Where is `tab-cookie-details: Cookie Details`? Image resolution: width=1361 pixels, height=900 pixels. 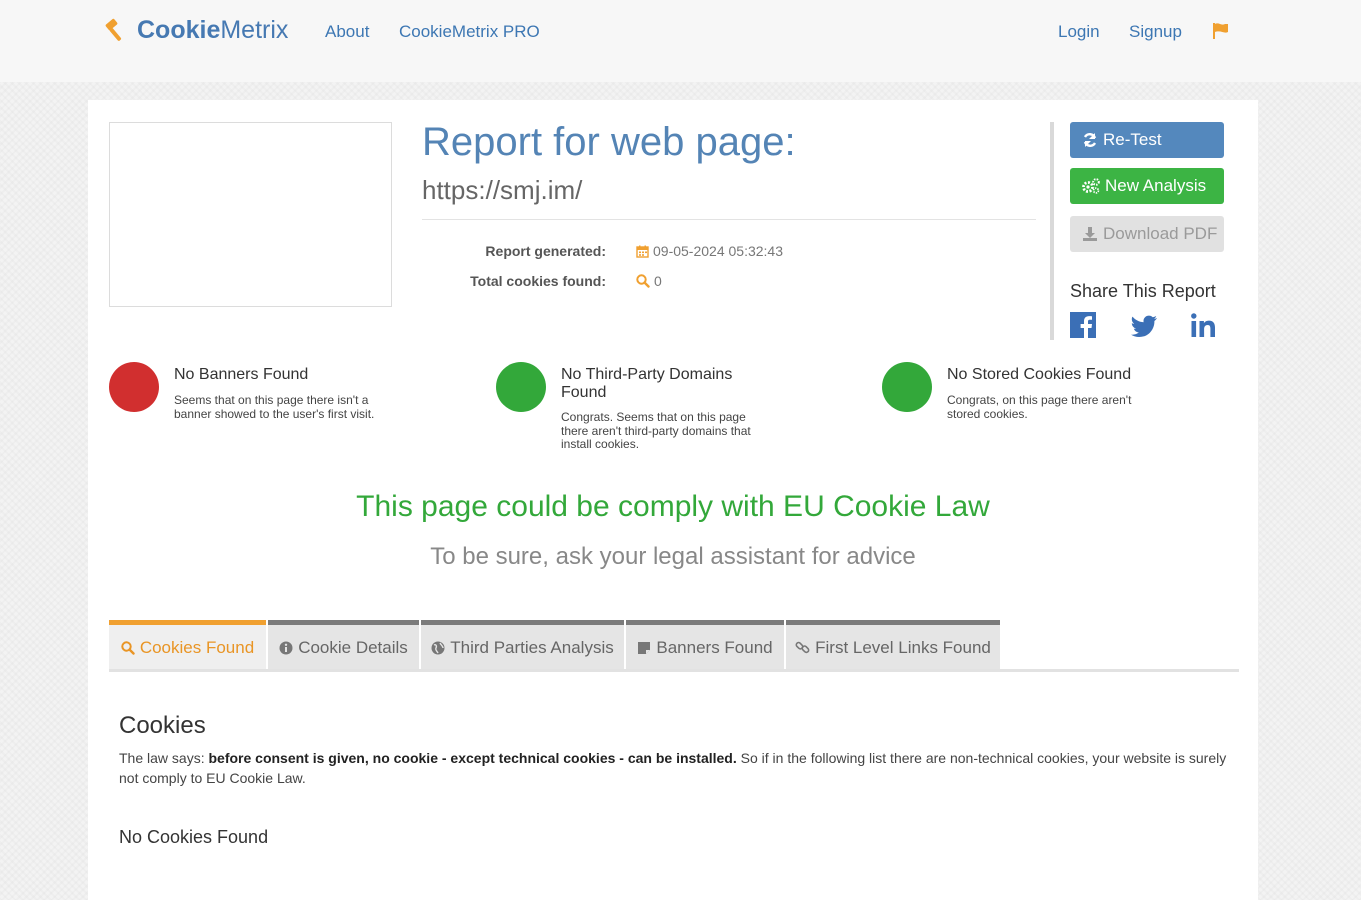 tab-cookie-details: Cookie Details is located at coordinates (343, 645).